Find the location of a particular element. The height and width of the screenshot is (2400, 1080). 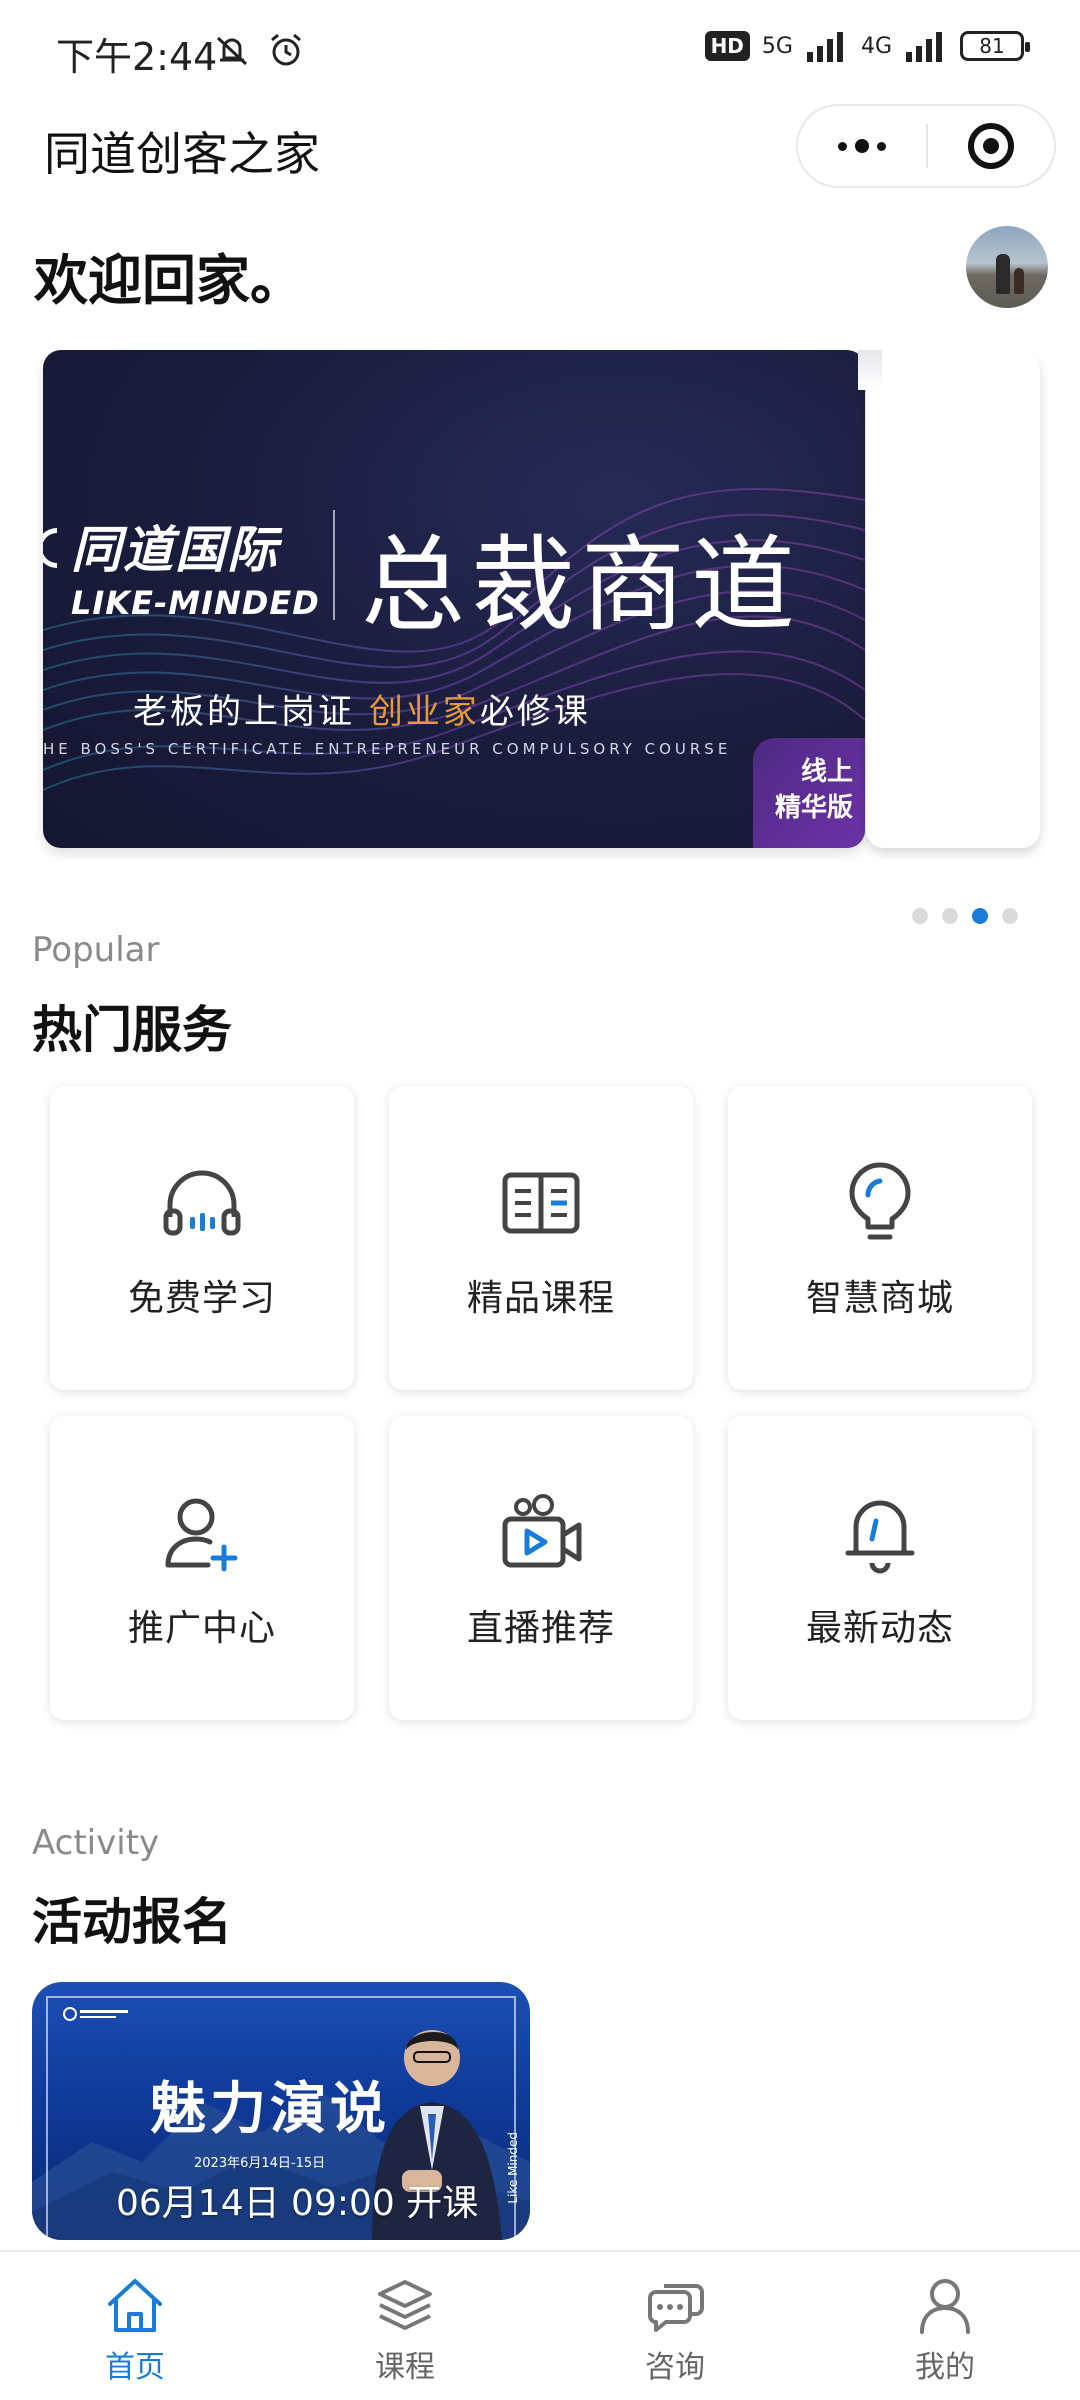

service-label: 直播推荐 is located at coordinates (540, 1628).